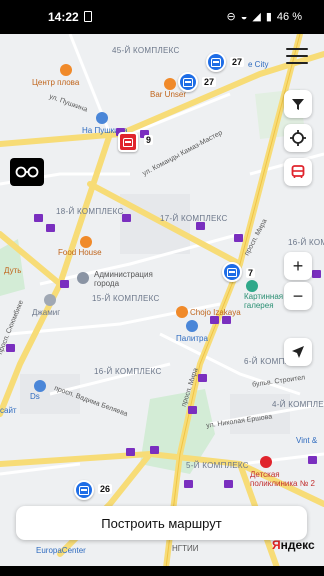 The width and height of the screenshot is (324, 576). What do you see at coordinates (35, 396) in the screenshot?
I see `poi-label: Ds` at bounding box center [35, 396].